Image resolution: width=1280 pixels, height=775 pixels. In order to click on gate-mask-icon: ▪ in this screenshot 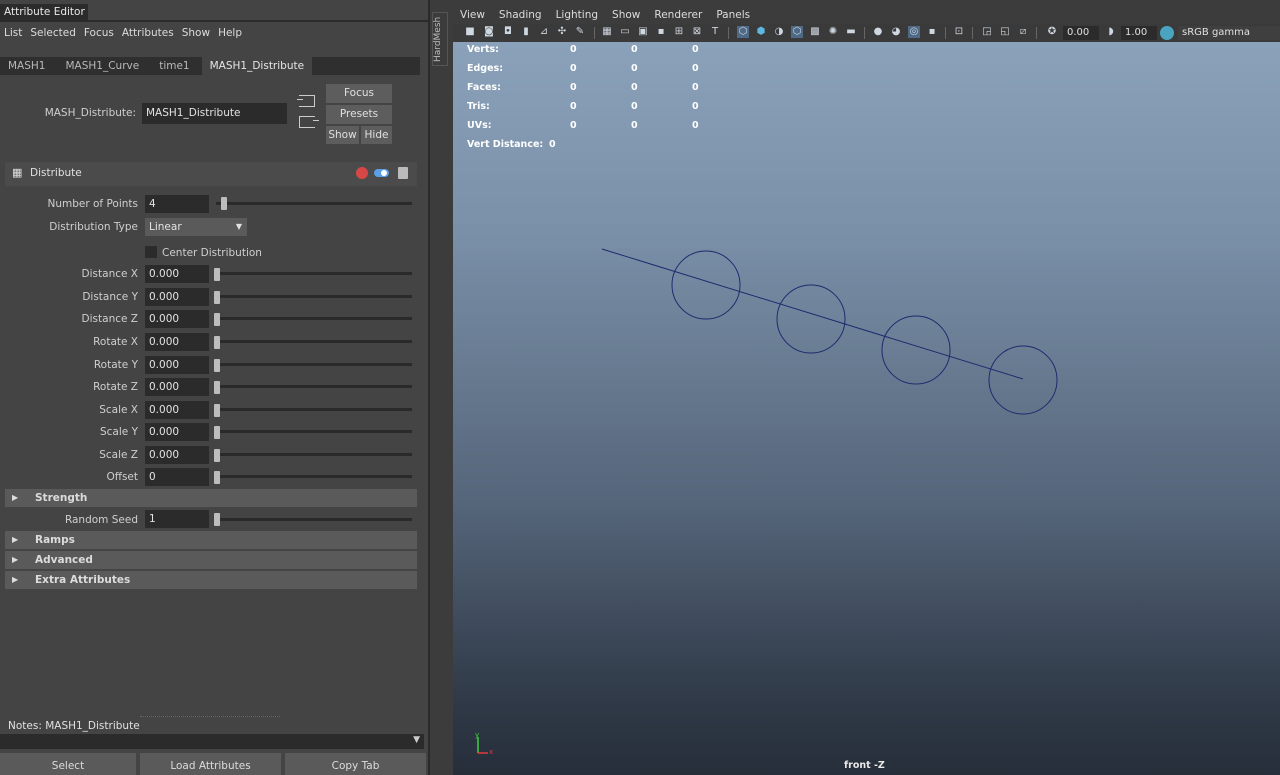, I will do `click(661, 32)`.